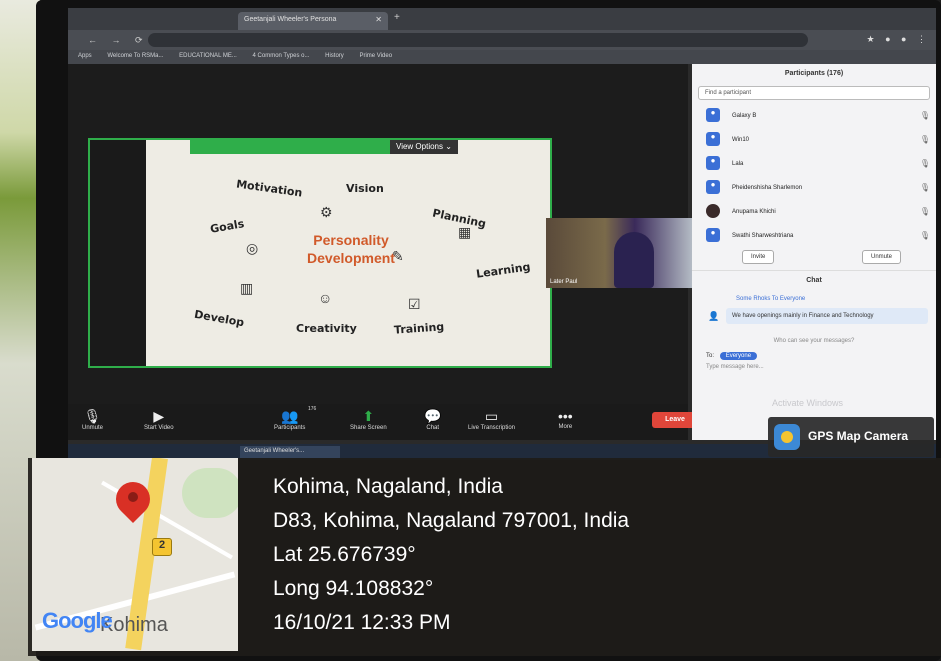 The image size is (941, 661). What do you see at coordinates (118, 40) in the screenshot?
I see `nav-arrows-icon: ← → ⟳` at bounding box center [118, 40].